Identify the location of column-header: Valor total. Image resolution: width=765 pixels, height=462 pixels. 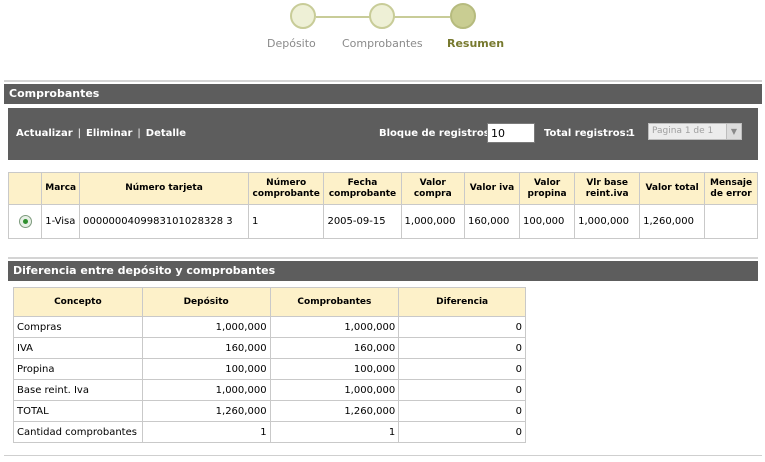
(672, 188).